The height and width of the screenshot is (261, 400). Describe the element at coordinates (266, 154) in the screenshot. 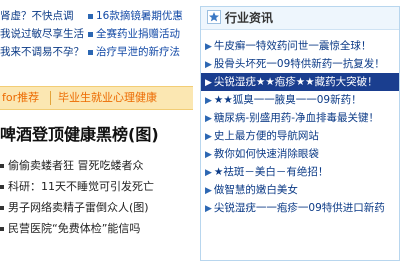

I see `news-title: 教你如何快速消除眼袋` at that location.